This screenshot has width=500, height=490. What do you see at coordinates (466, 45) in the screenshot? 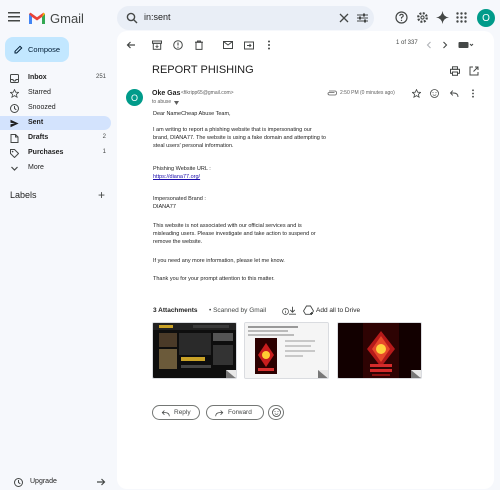
I see `keyboard-input-icon` at bounding box center [466, 45].